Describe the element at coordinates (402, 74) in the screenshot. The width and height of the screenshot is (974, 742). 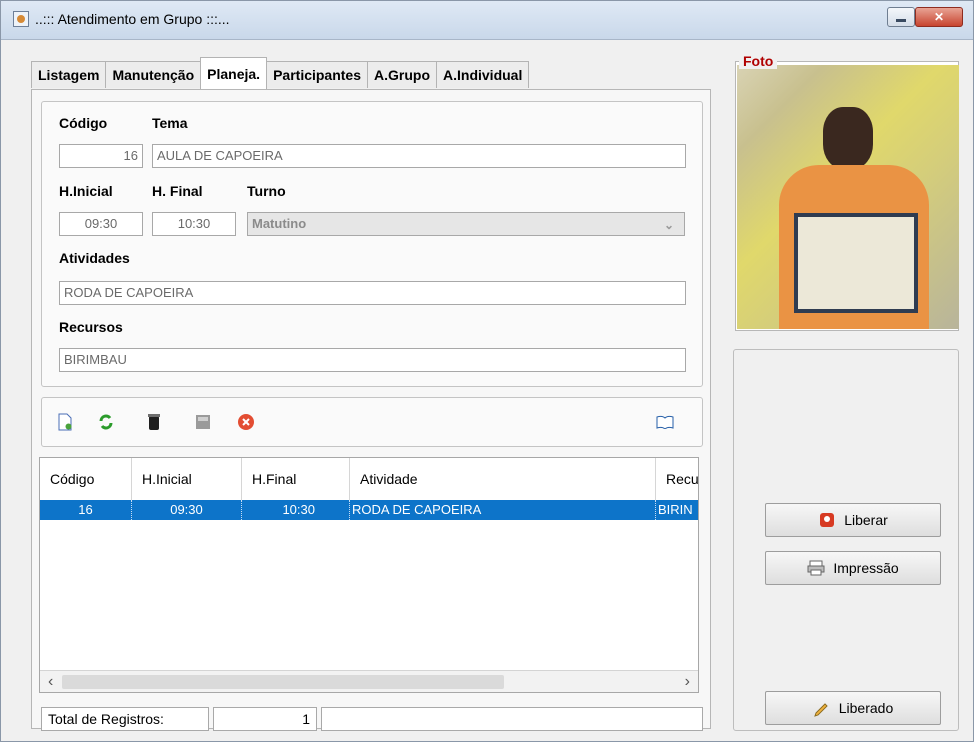
I see `tab-agrupo: A.Grupo` at that location.